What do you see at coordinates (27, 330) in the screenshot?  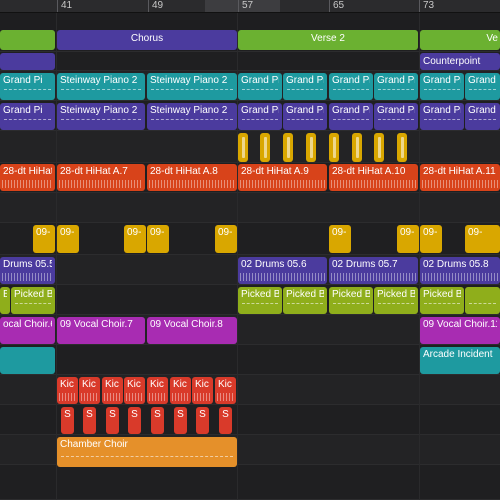 I see `audio-region: ocal Choir.6` at bounding box center [27, 330].